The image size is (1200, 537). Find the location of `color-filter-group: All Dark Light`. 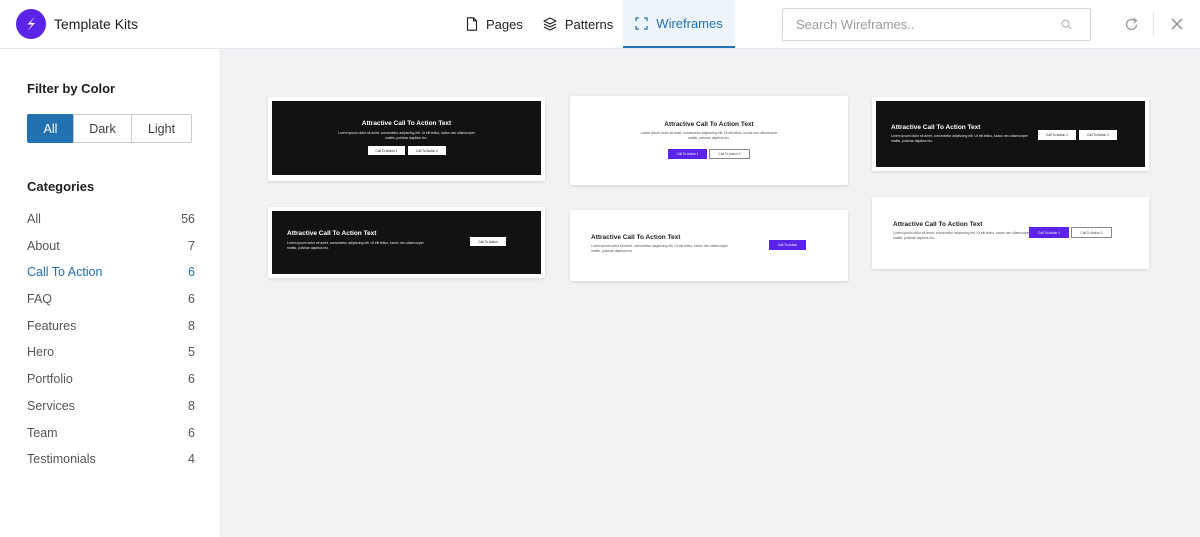

color-filter-group: All Dark Light is located at coordinates (109, 128).